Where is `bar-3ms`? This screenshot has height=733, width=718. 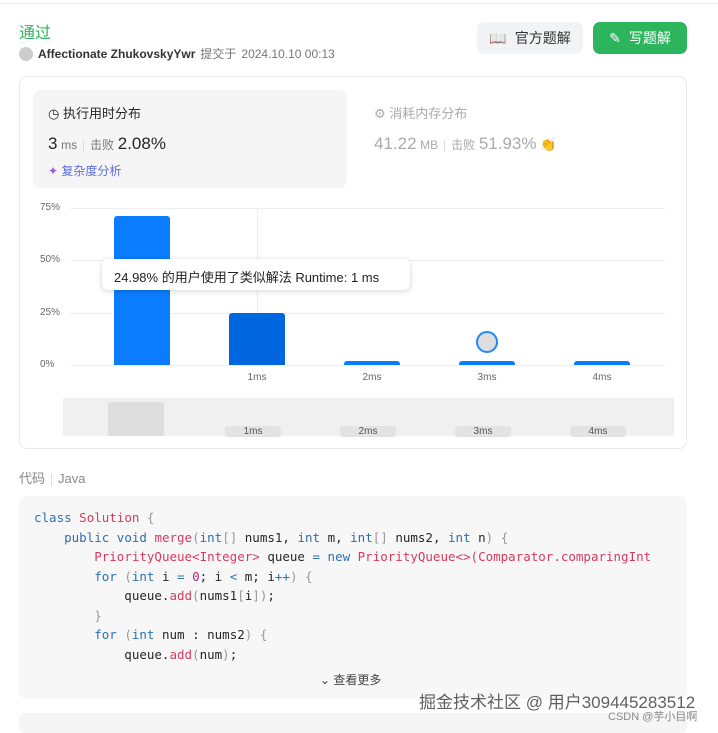
bar-3ms is located at coordinates (487, 363).